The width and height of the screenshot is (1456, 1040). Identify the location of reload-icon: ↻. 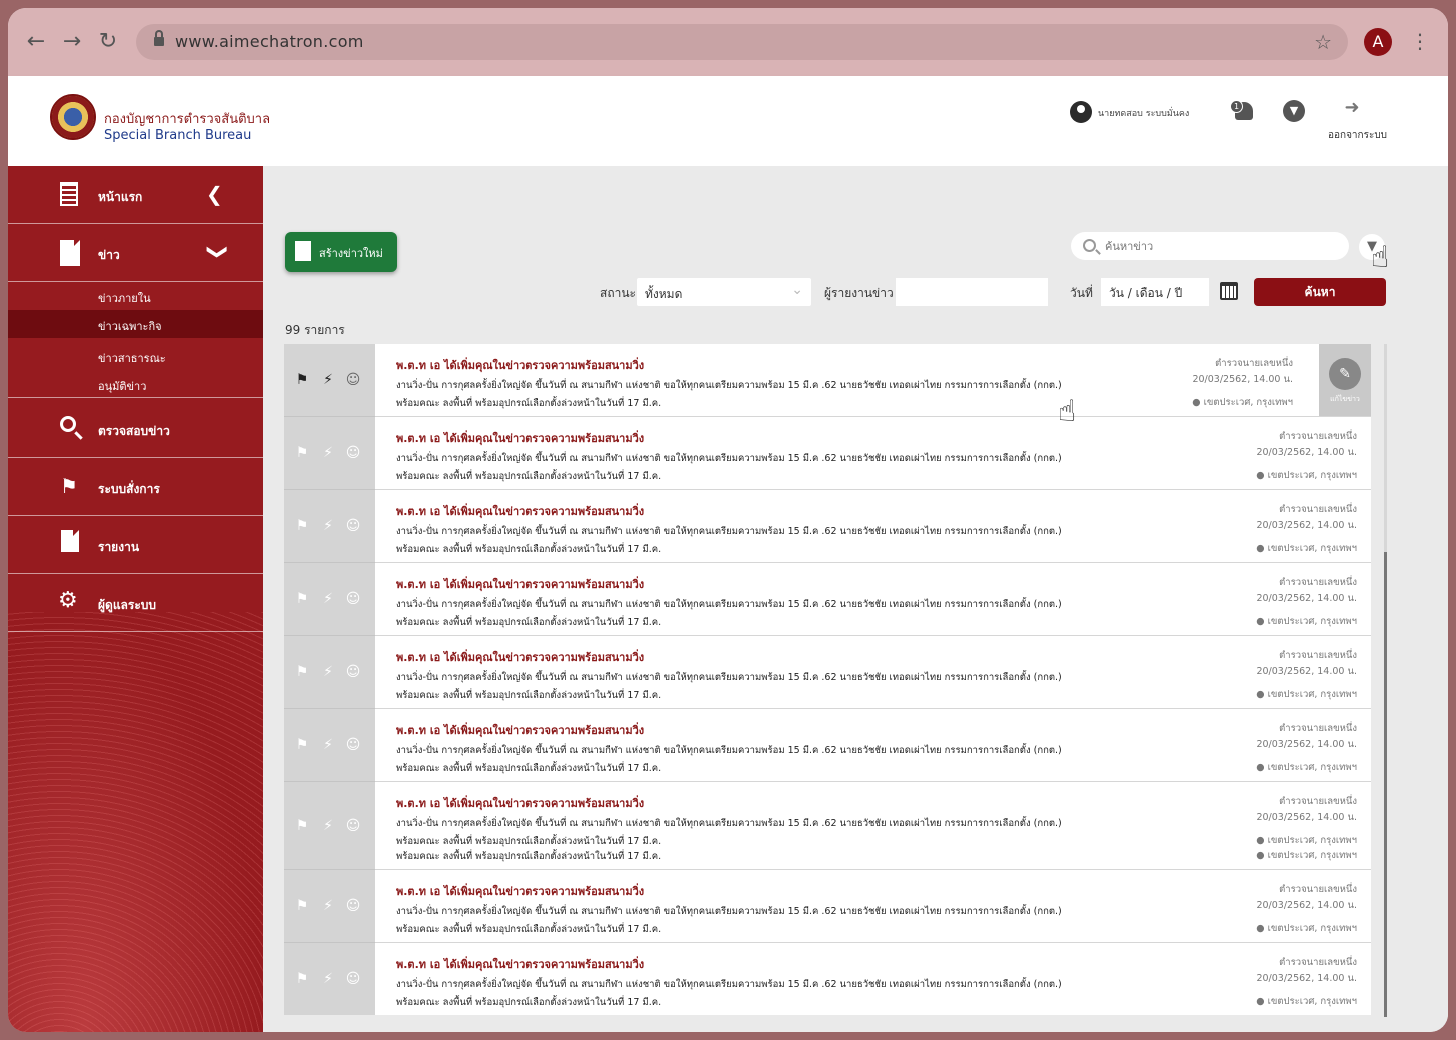
(108, 42).